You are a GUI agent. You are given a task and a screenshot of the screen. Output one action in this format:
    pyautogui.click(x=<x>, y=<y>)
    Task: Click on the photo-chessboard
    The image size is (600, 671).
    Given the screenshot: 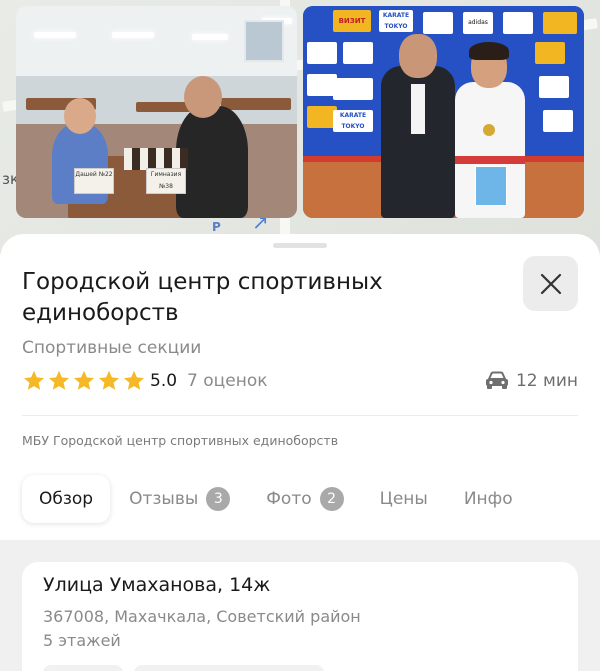 What is the action you would take?
    pyautogui.click(x=156, y=159)
    